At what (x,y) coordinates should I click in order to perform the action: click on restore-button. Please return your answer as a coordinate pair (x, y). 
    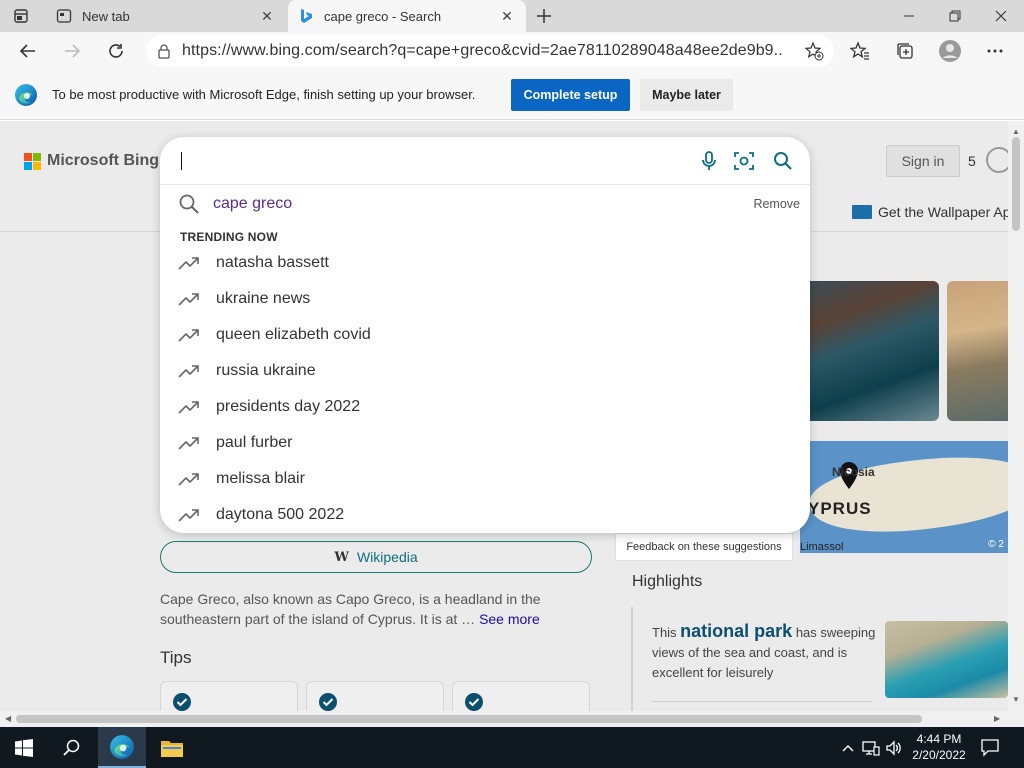
    Looking at the image, I should click on (955, 16).